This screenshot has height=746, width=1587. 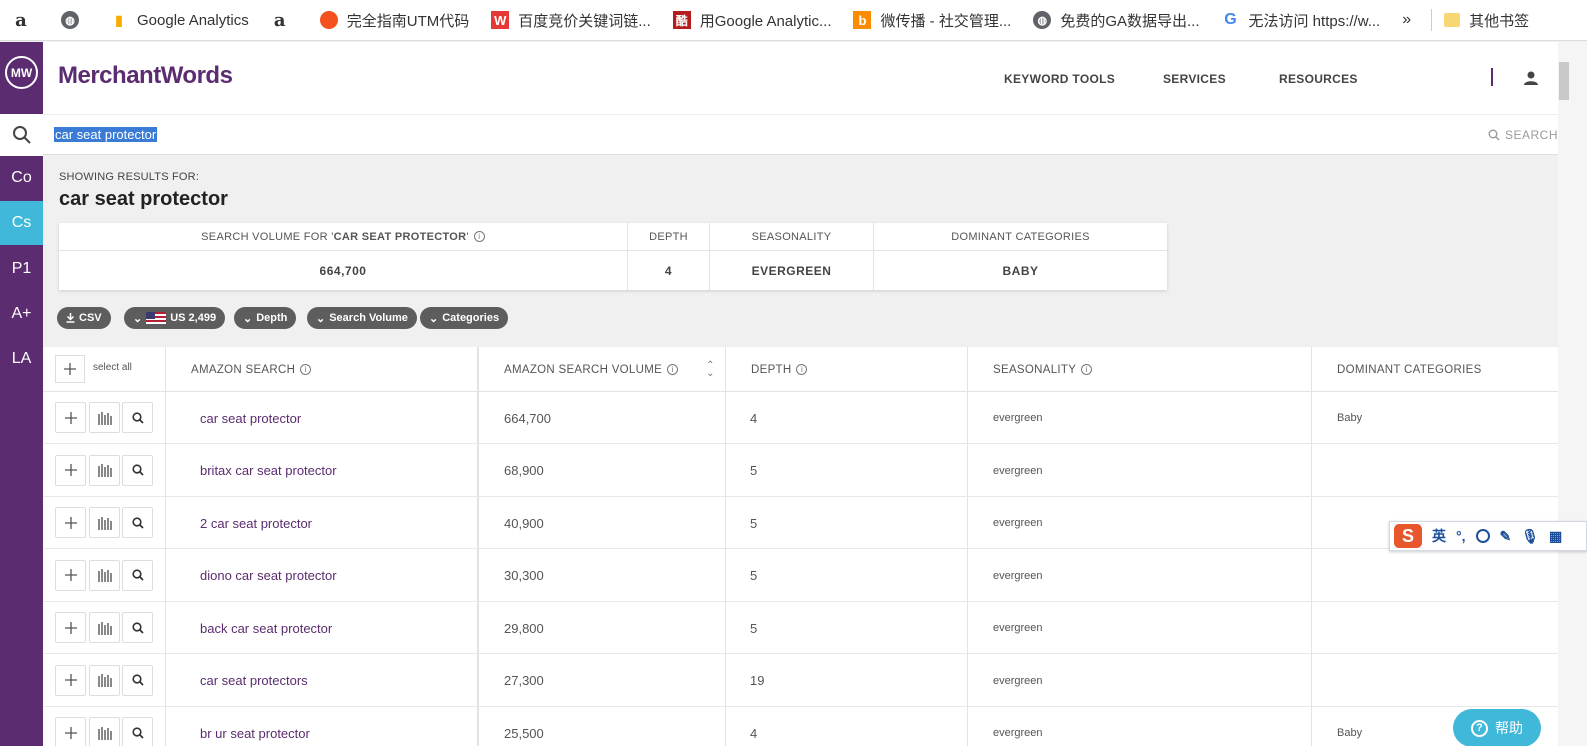 I want to click on sidebar-item-la: LA, so click(x=21, y=359).